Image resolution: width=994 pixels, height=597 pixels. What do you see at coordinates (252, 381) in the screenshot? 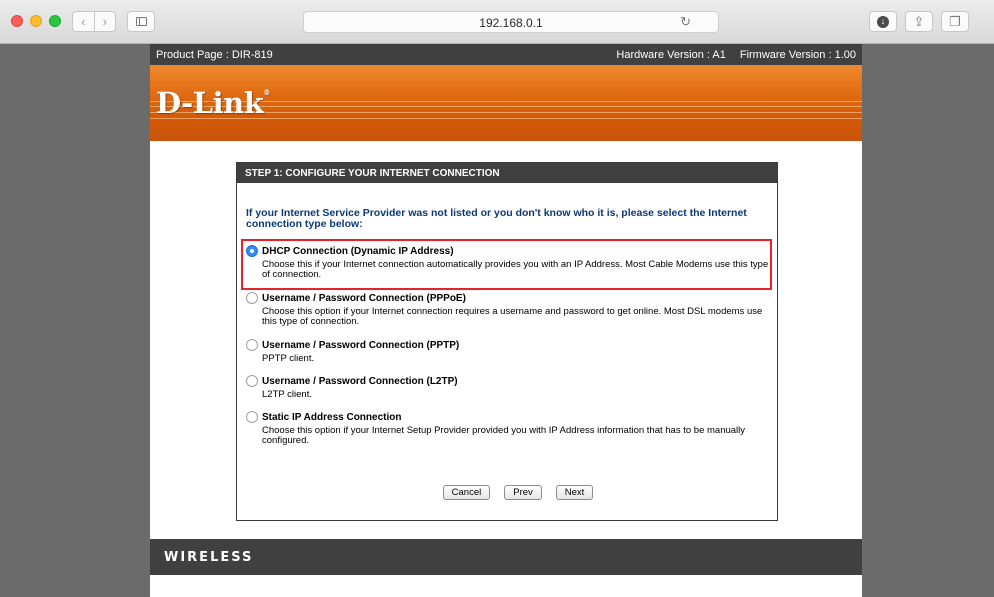
I see `l2tp-radio` at bounding box center [252, 381].